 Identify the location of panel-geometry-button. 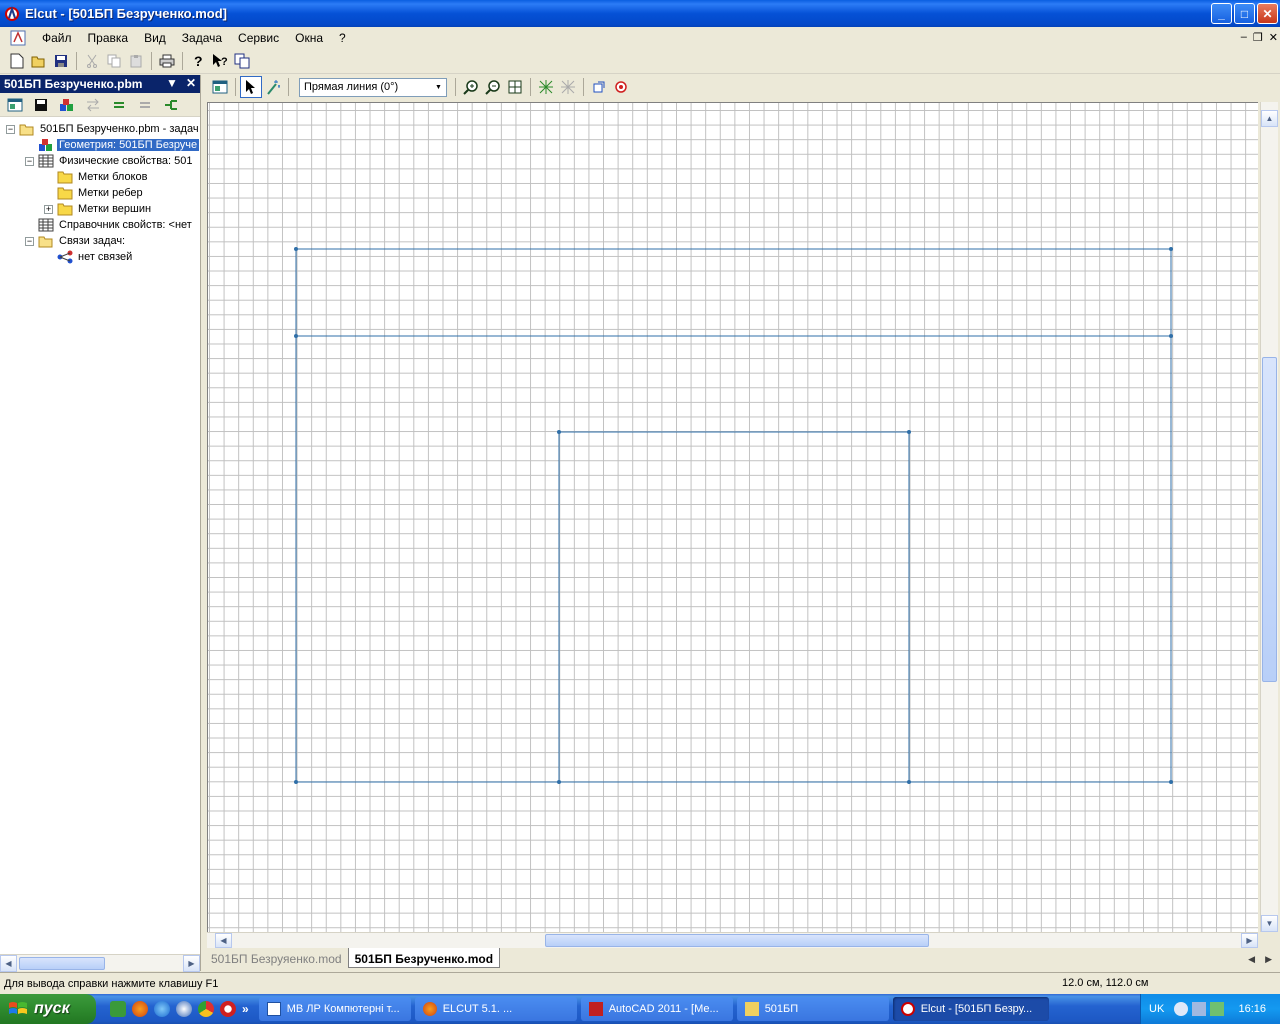
(67, 105).